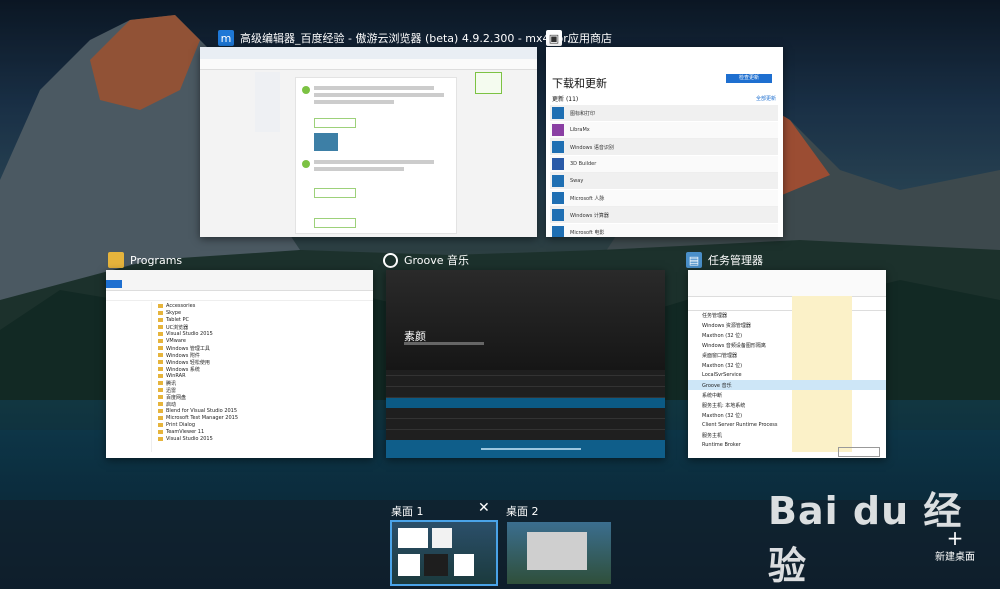 The height and width of the screenshot is (608, 1000). What do you see at coordinates (579, 83) in the screenshot?
I see `store-heading: 下载和更新` at bounding box center [579, 83].